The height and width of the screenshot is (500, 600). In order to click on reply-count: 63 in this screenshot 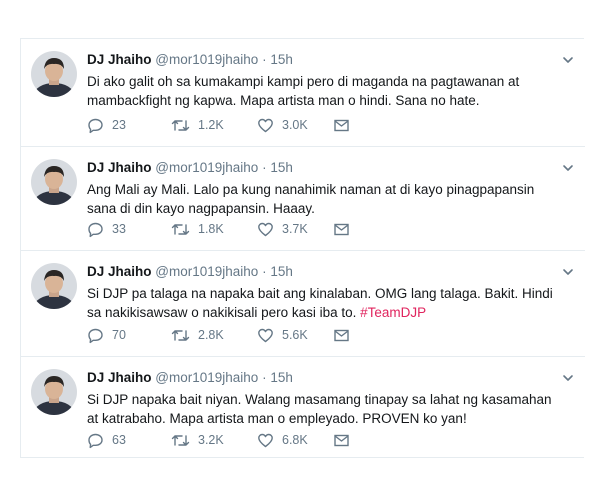, I will do `click(119, 440)`.